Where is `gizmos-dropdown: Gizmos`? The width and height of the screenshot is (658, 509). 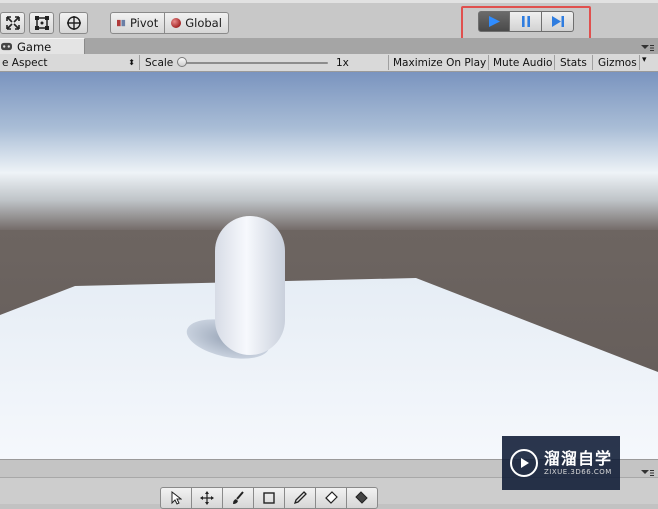 gizmos-dropdown: Gizmos is located at coordinates (617, 62).